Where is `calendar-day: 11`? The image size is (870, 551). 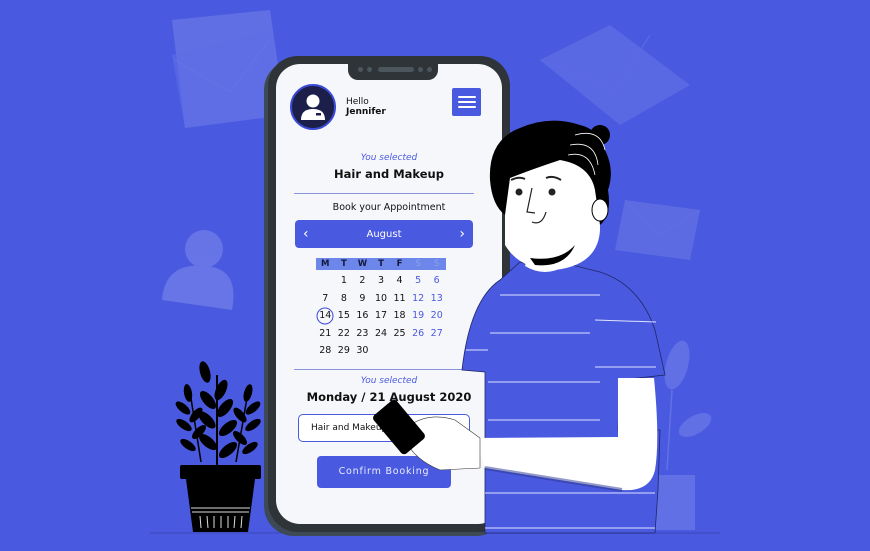
calendar-day: 11 is located at coordinates (399, 299).